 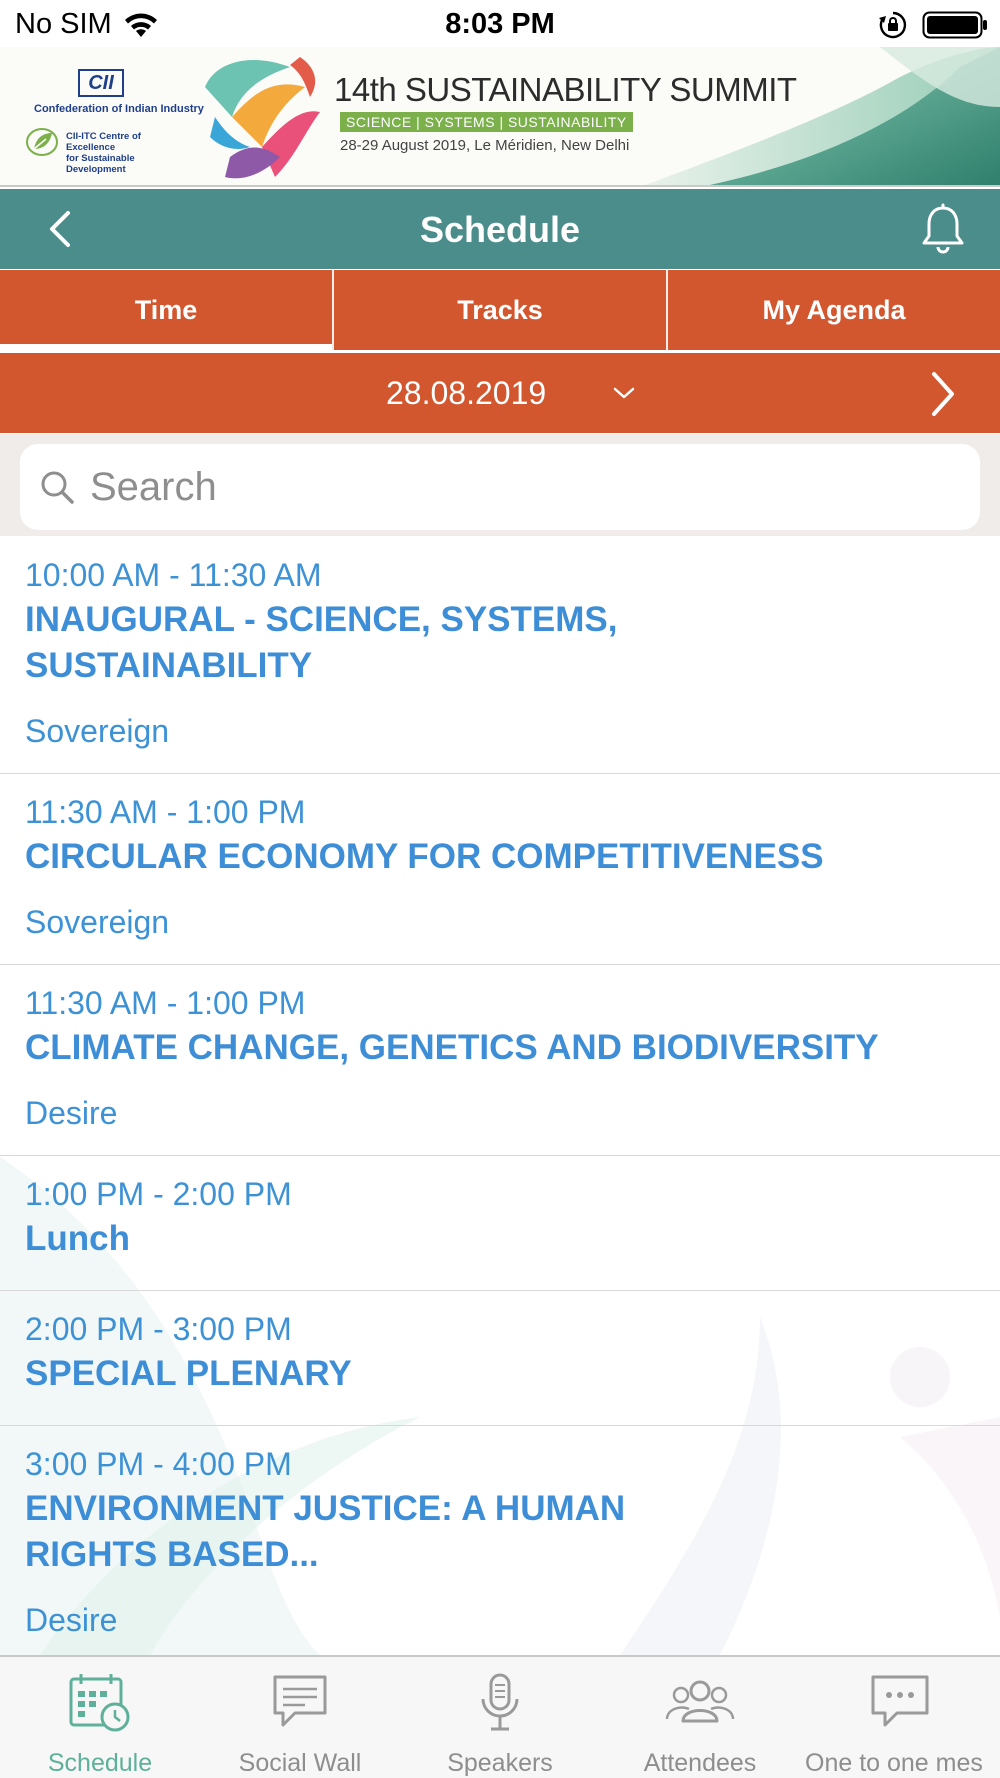 I want to click on bottom-tab-bar: Schedule Social Wall Speakers Attendees, so click(x=500, y=1716).